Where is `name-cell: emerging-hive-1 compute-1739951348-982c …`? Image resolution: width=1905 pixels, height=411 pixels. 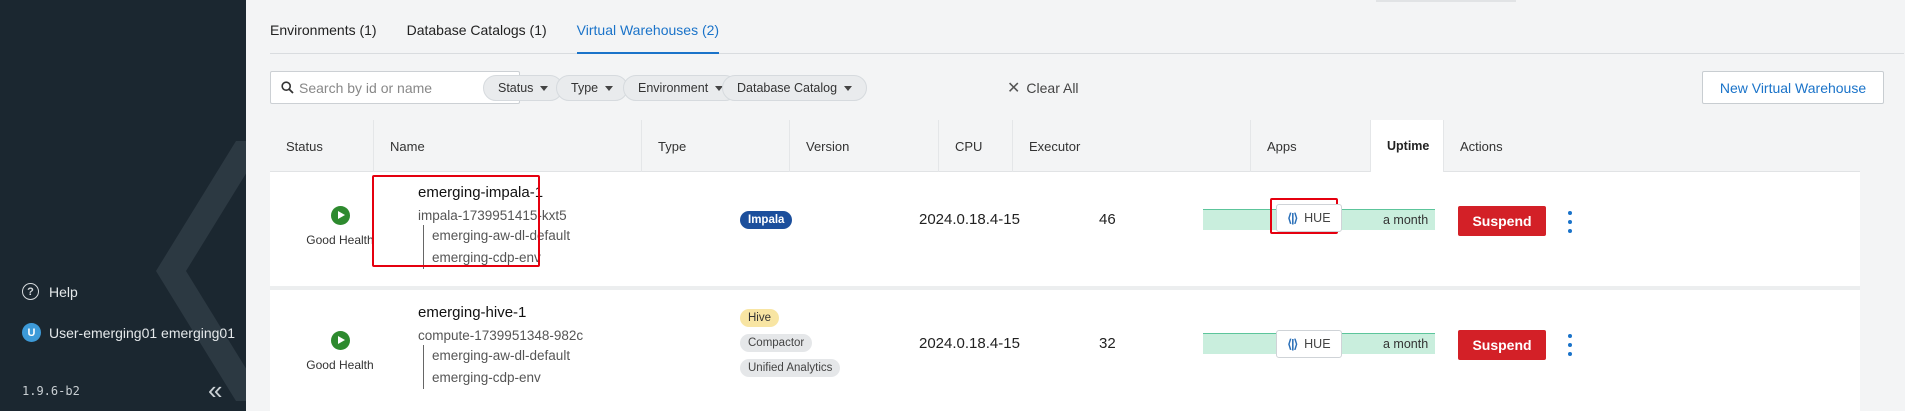
name-cell: emerging-hive-1 compute-1739951348-982c … is located at coordinates (500, 346).